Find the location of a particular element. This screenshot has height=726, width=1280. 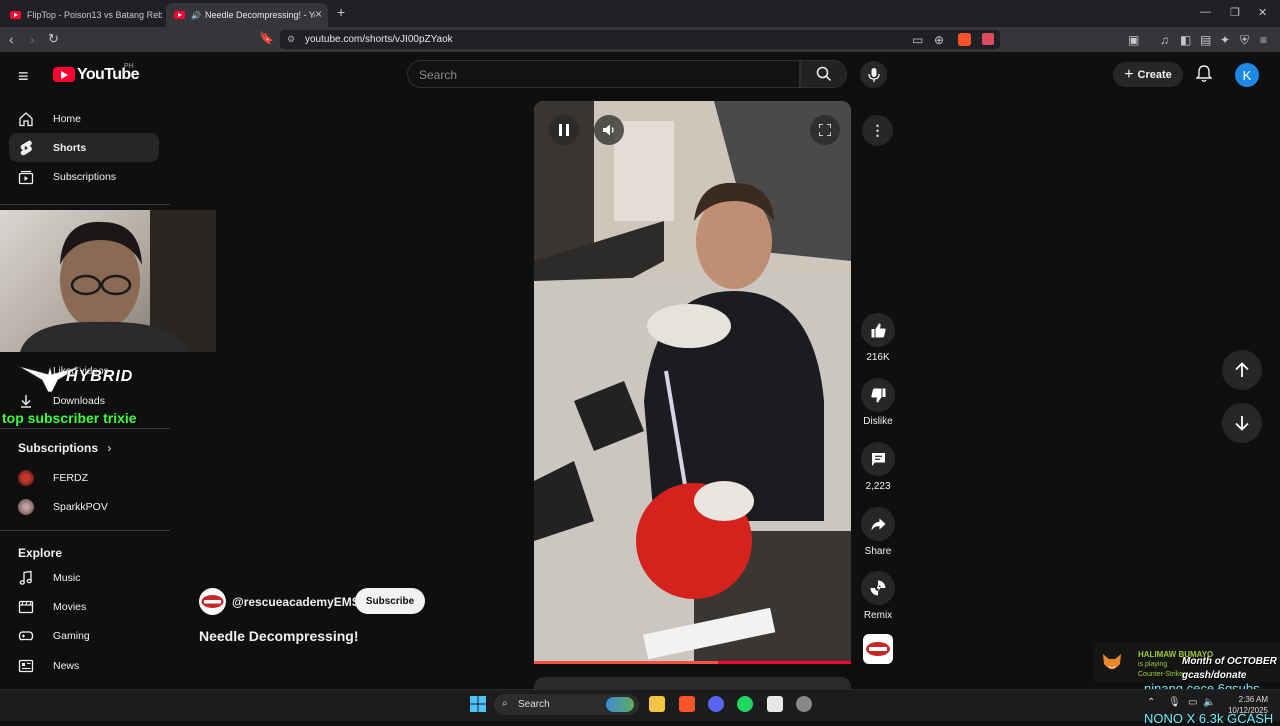

site-info-icon: ⚙ is located at coordinates (291, 39).